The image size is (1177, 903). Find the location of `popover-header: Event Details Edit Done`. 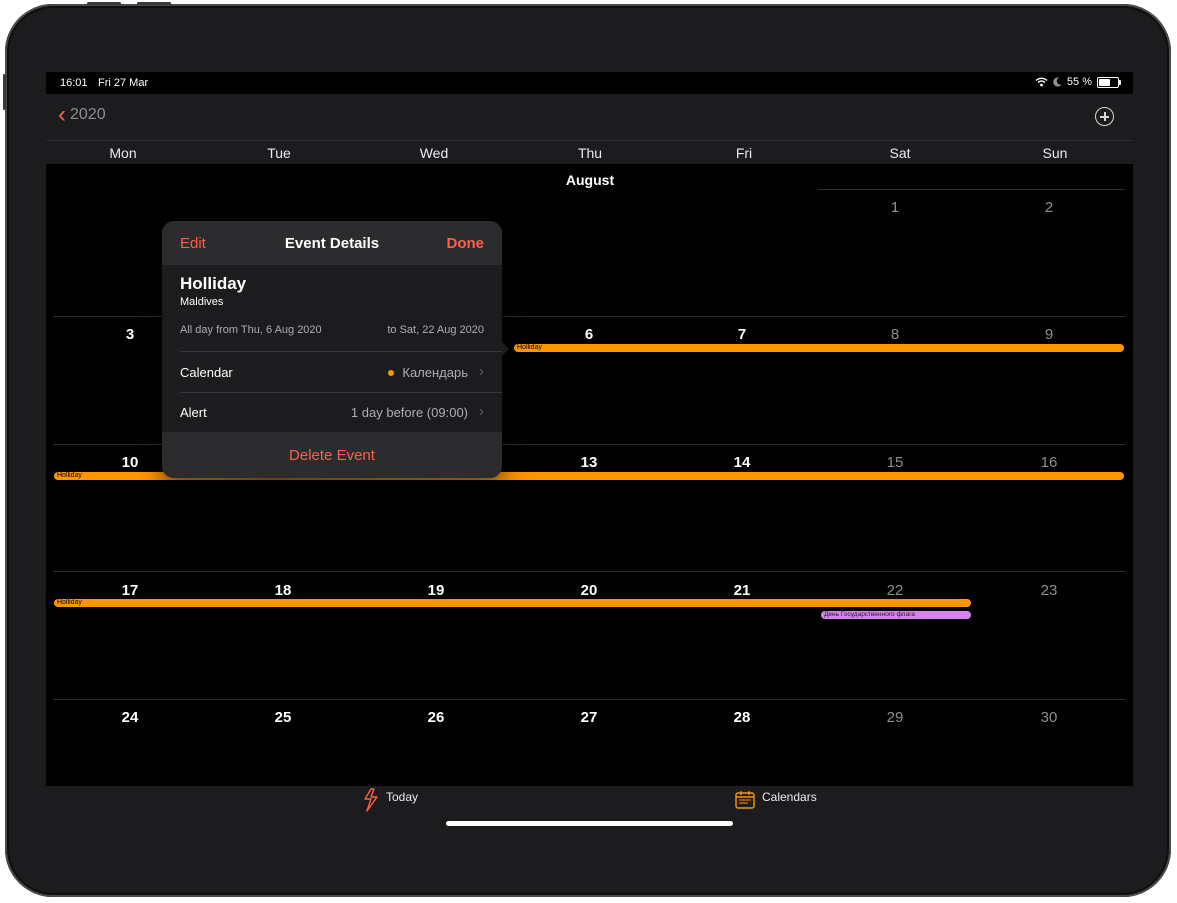

popover-header: Event Details Edit Done is located at coordinates (332, 243).